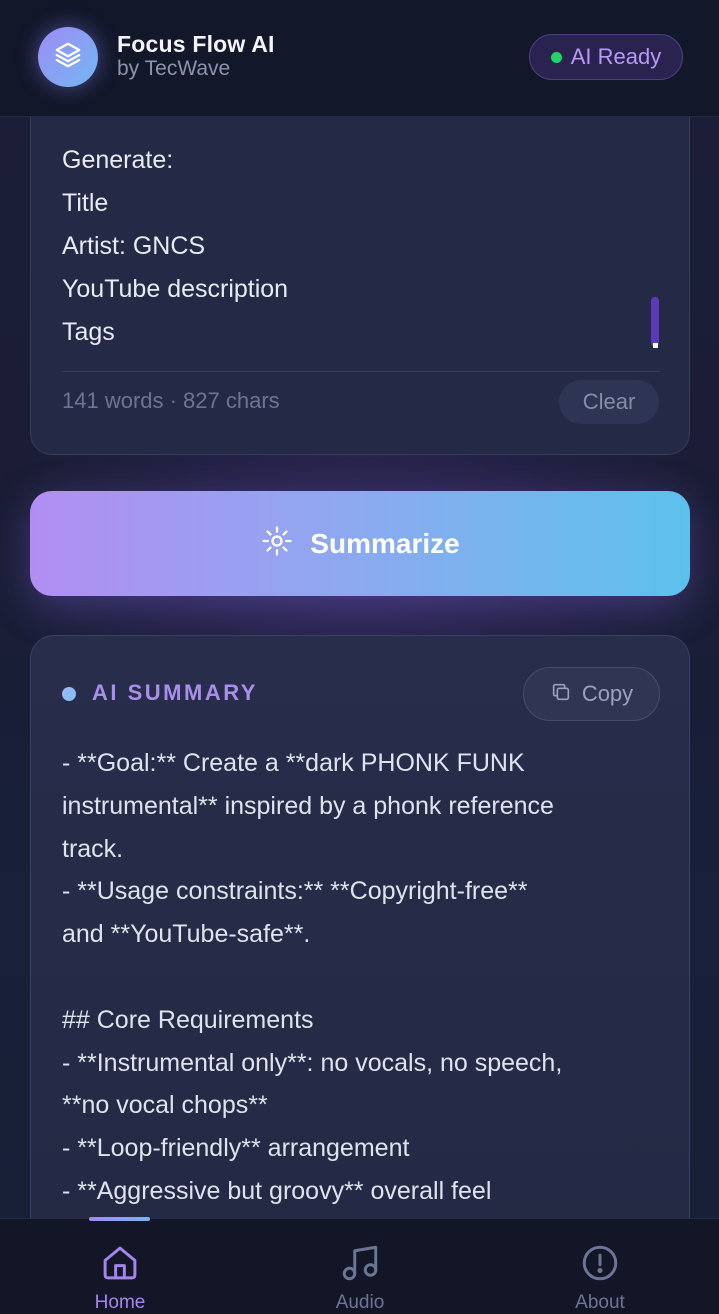  Describe the element at coordinates (171, 400) in the screenshot. I see `word-char-counter: 141 words · 827 chars` at that location.